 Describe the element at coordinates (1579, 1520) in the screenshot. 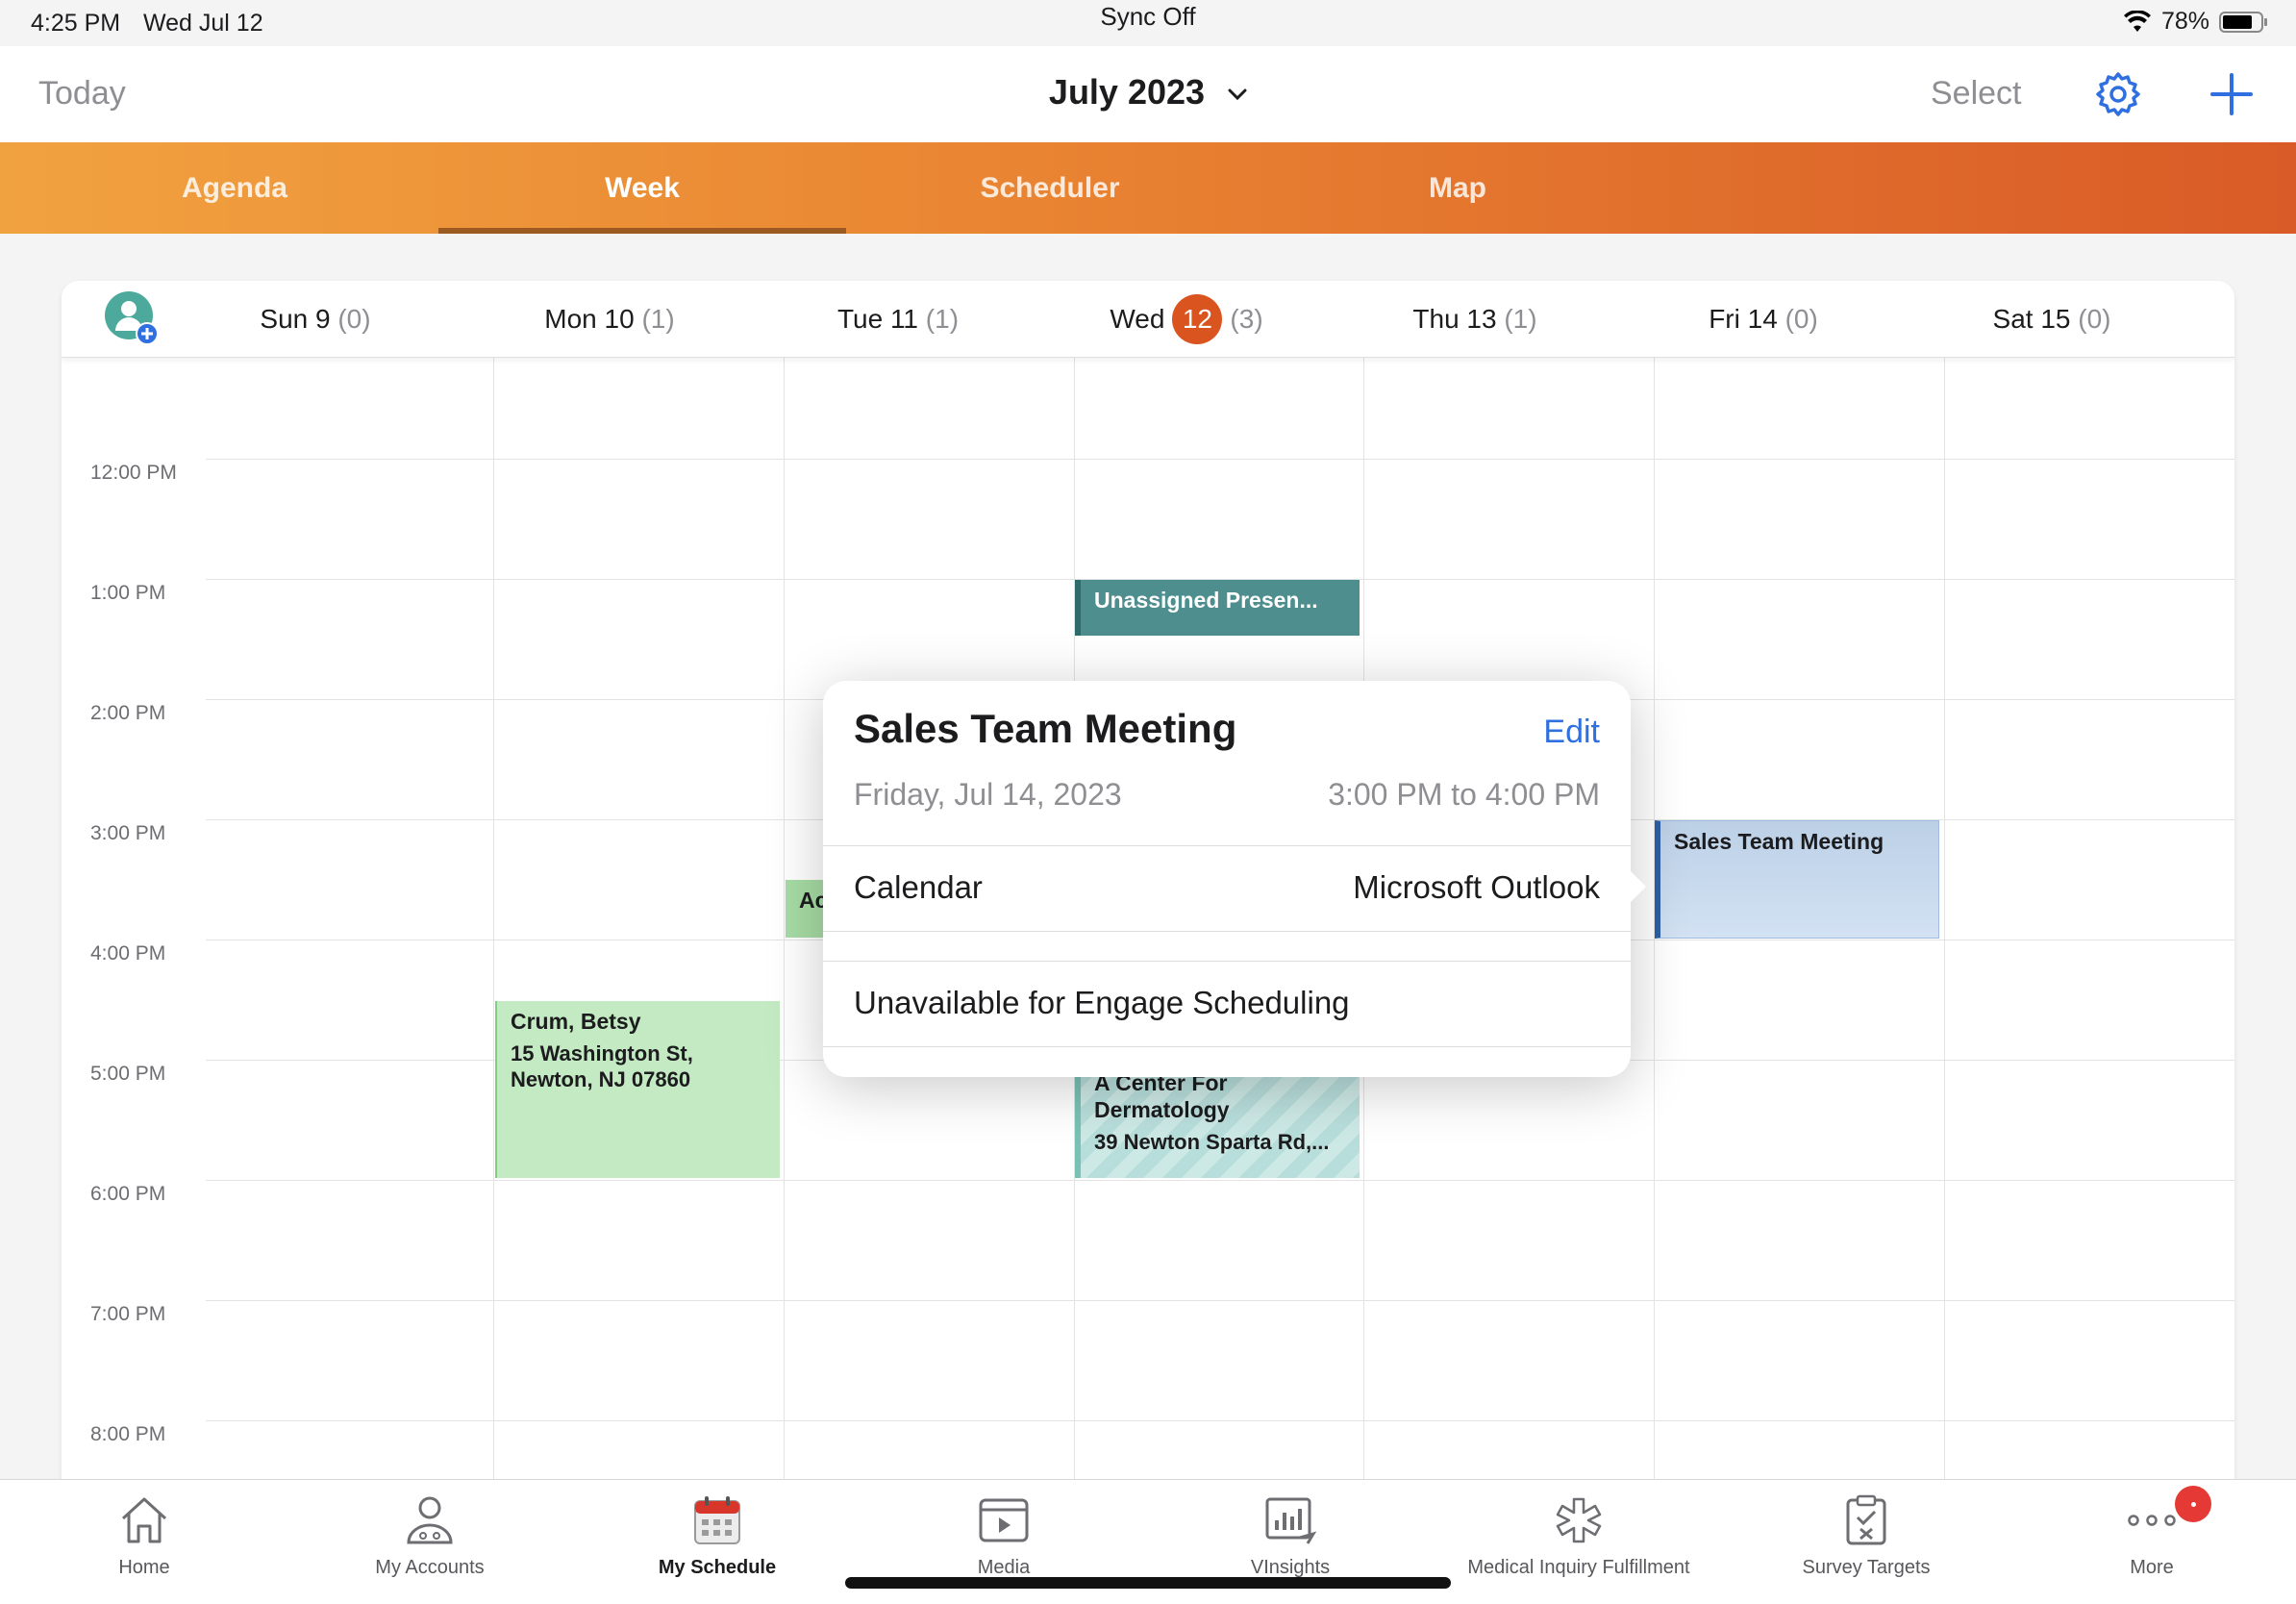

I see `medical-star-icon` at that location.